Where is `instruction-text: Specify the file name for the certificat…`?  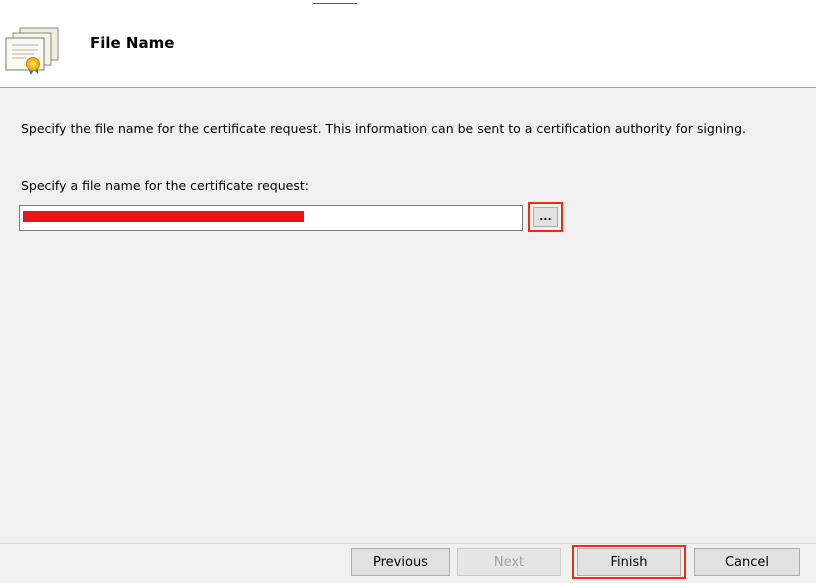
instruction-text: Specify the file name for the certificat… is located at coordinates (383, 128).